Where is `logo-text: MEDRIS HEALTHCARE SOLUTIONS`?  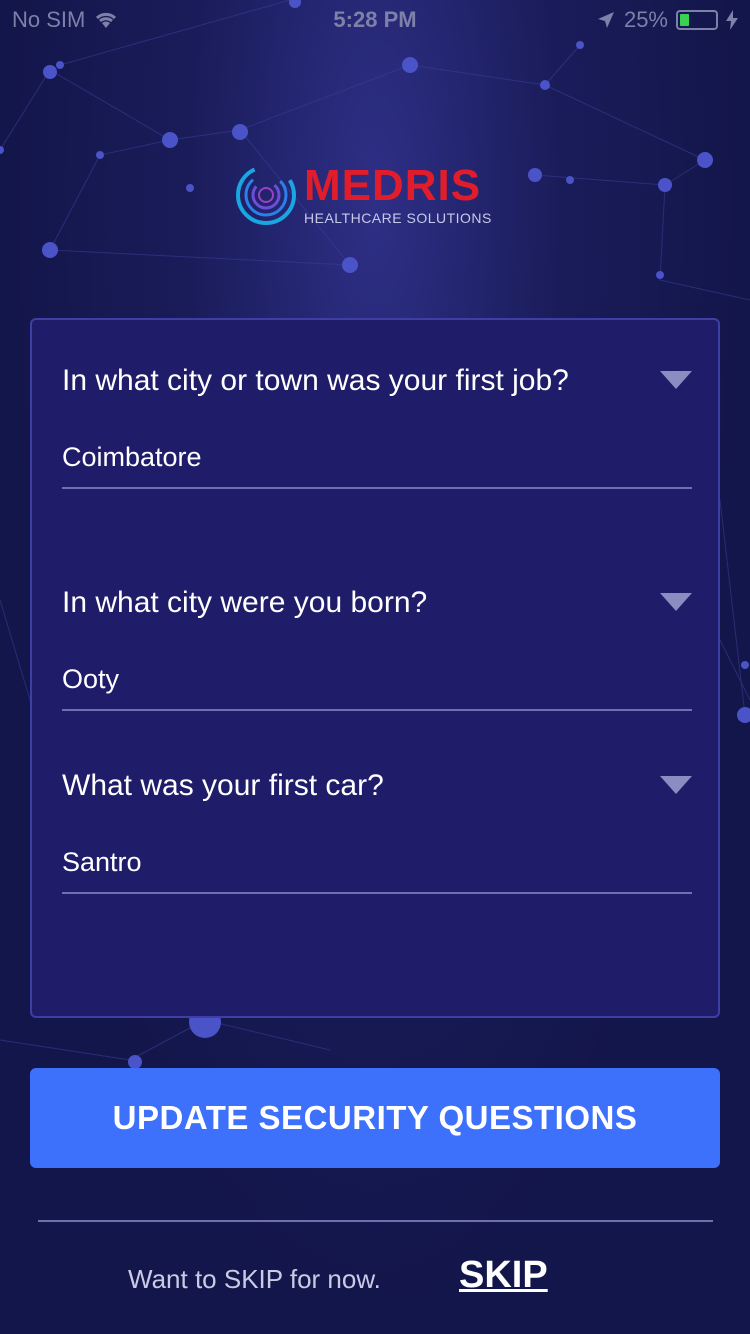
logo-text: MEDRIS HEALTHCARE SOLUTIONS is located at coordinates (398, 194).